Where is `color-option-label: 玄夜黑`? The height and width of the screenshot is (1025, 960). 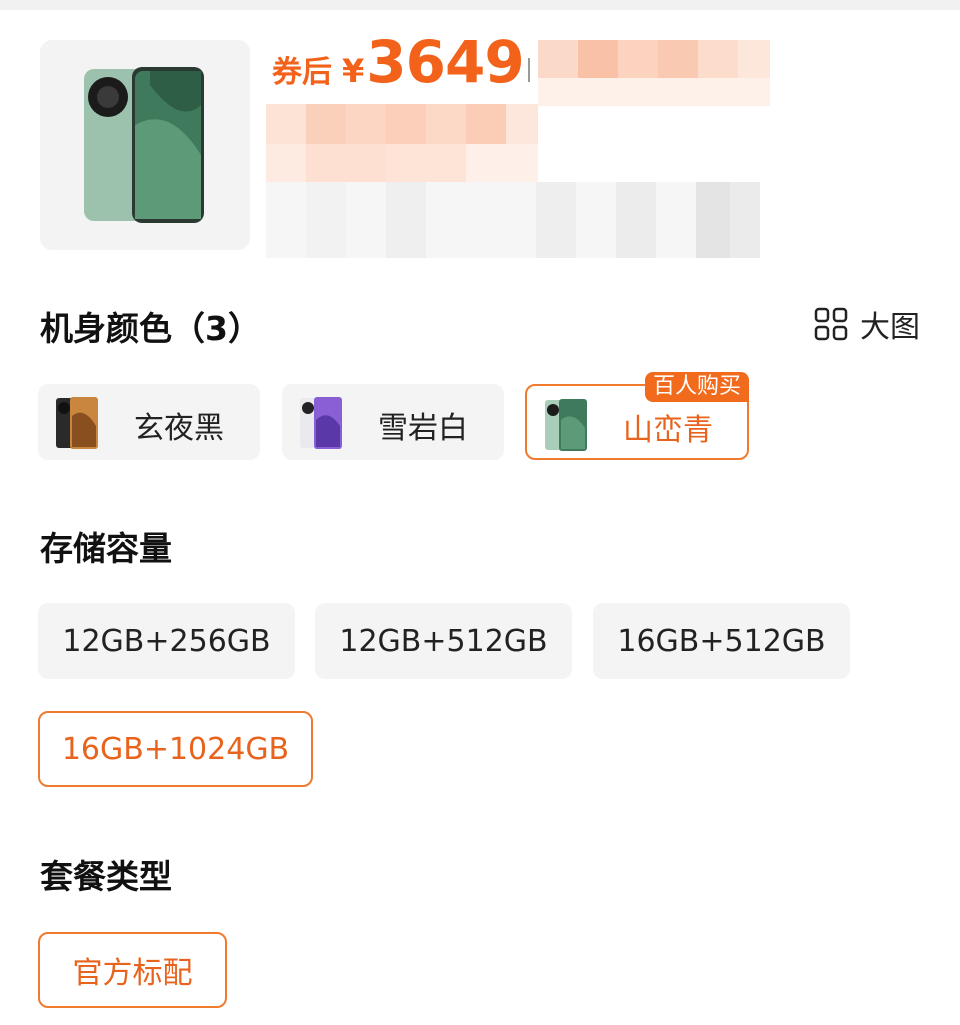 color-option-label: 玄夜黑 is located at coordinates (179, 428).